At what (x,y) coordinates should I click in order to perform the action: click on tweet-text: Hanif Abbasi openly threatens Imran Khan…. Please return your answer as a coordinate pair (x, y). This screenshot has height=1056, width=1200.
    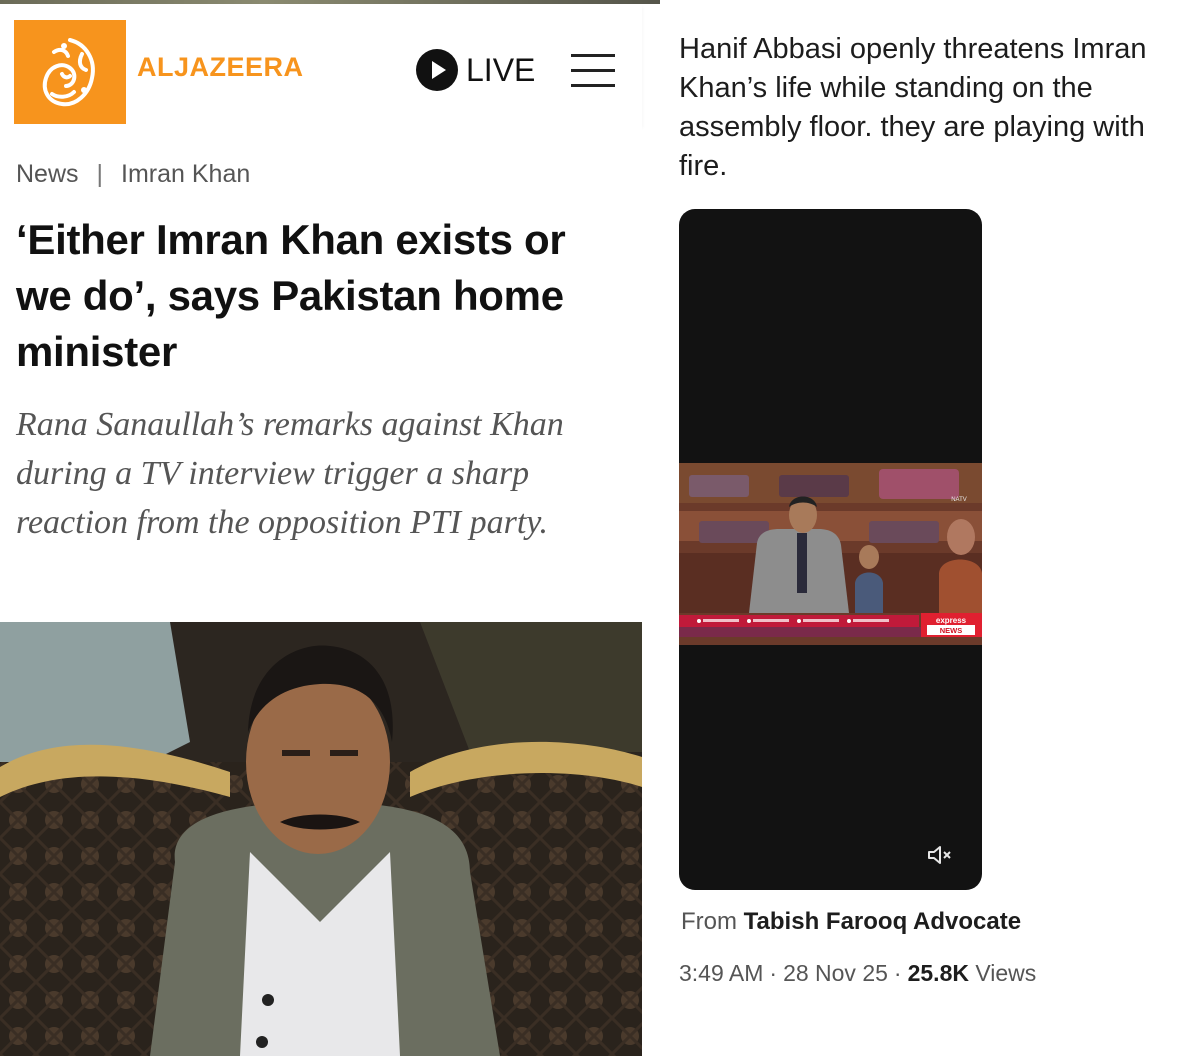
    Looking at the image, I should click on (913, 107).